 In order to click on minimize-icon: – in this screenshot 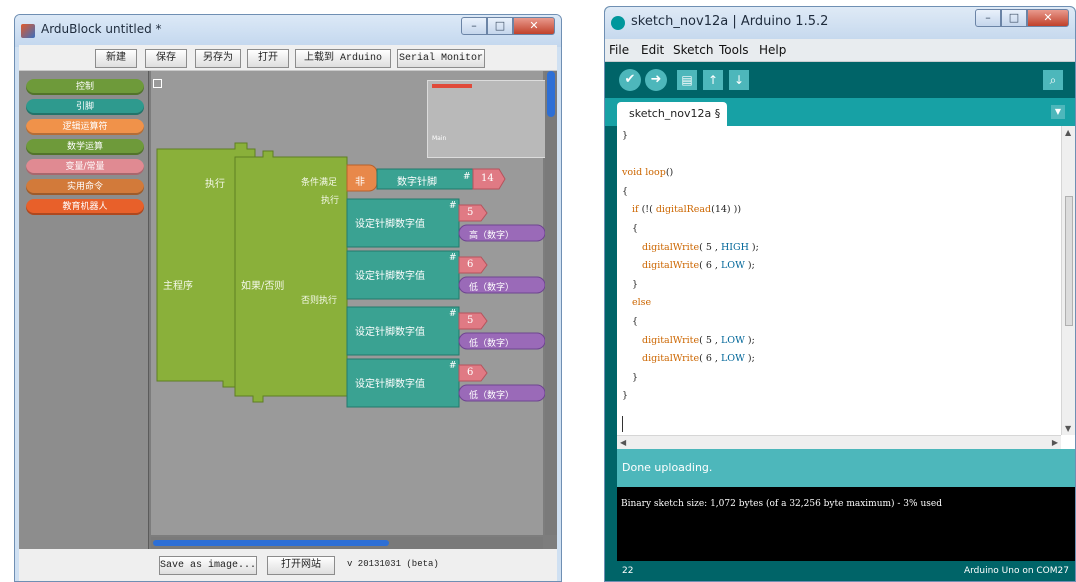, I will do `click(988, 17)`.